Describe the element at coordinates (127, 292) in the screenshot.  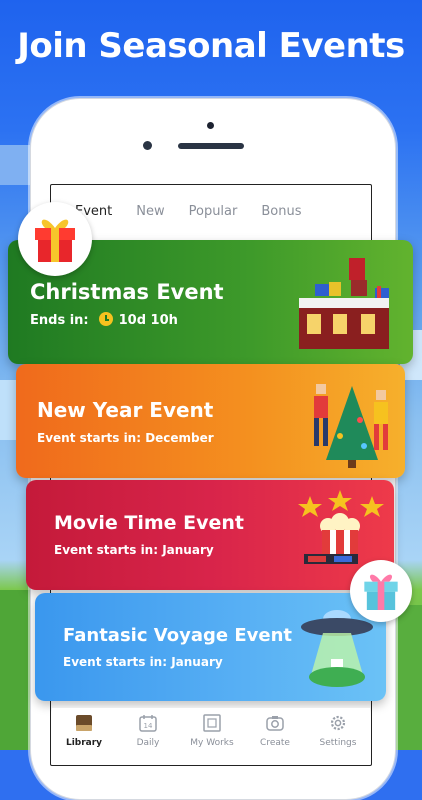
I see `card-title: Christmas Event` at that location.